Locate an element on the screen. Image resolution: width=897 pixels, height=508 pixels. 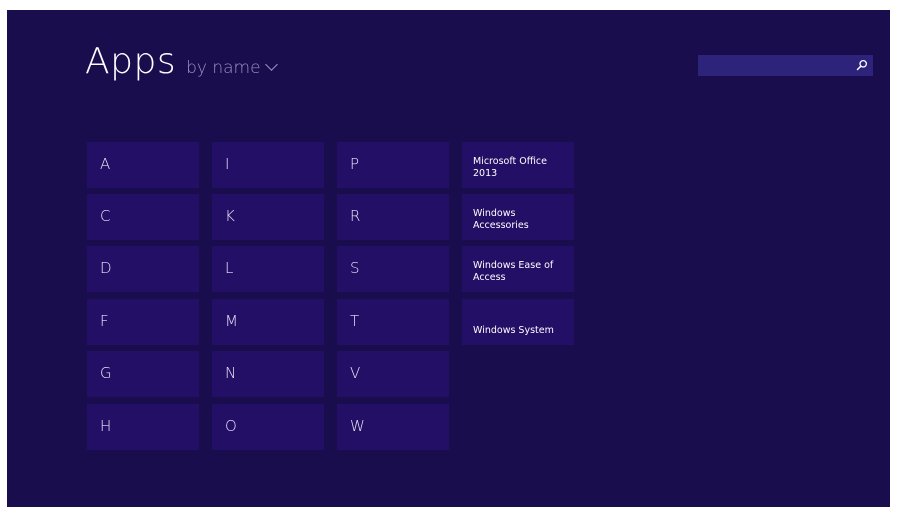
letter-tile-s: S is located at coordinates (393, 269).